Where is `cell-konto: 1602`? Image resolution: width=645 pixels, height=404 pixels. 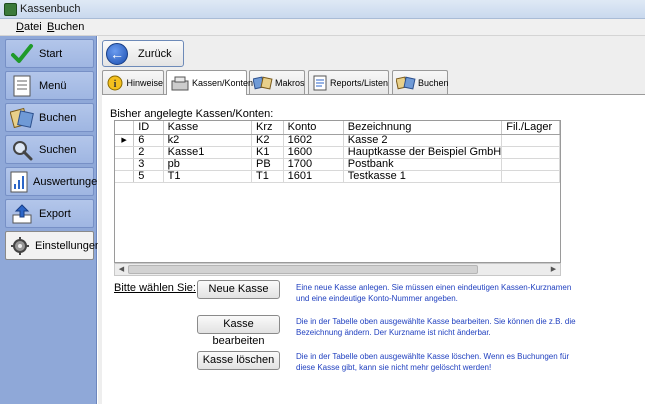
cell-konto: 1602 is located at coordinates (313, 140).